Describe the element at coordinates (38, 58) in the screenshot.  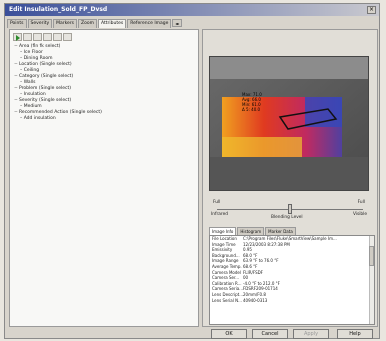
I see `tree-label: Dining Room` at that location.